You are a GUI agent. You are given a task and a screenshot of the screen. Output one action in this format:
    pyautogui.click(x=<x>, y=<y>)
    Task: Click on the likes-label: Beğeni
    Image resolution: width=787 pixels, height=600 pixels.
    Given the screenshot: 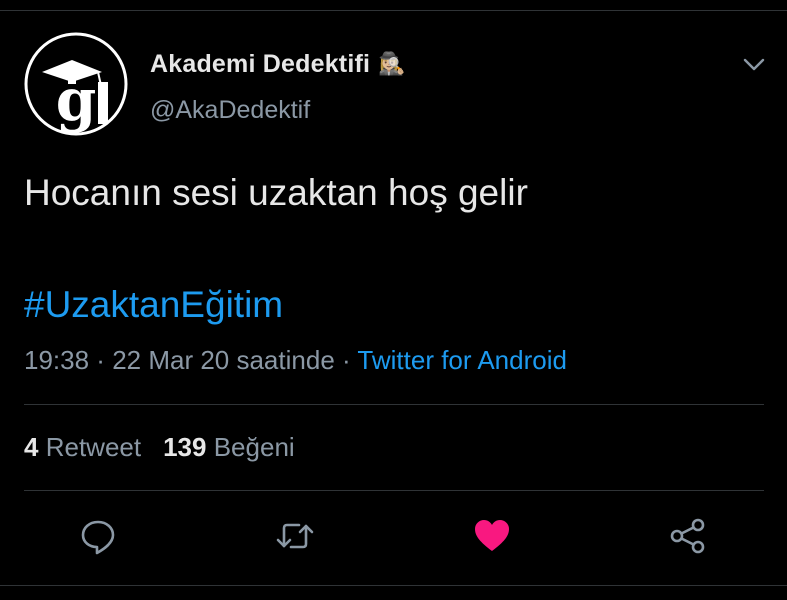 What is the action you would take?
    pyautogui.click(x=254, y=447)
    